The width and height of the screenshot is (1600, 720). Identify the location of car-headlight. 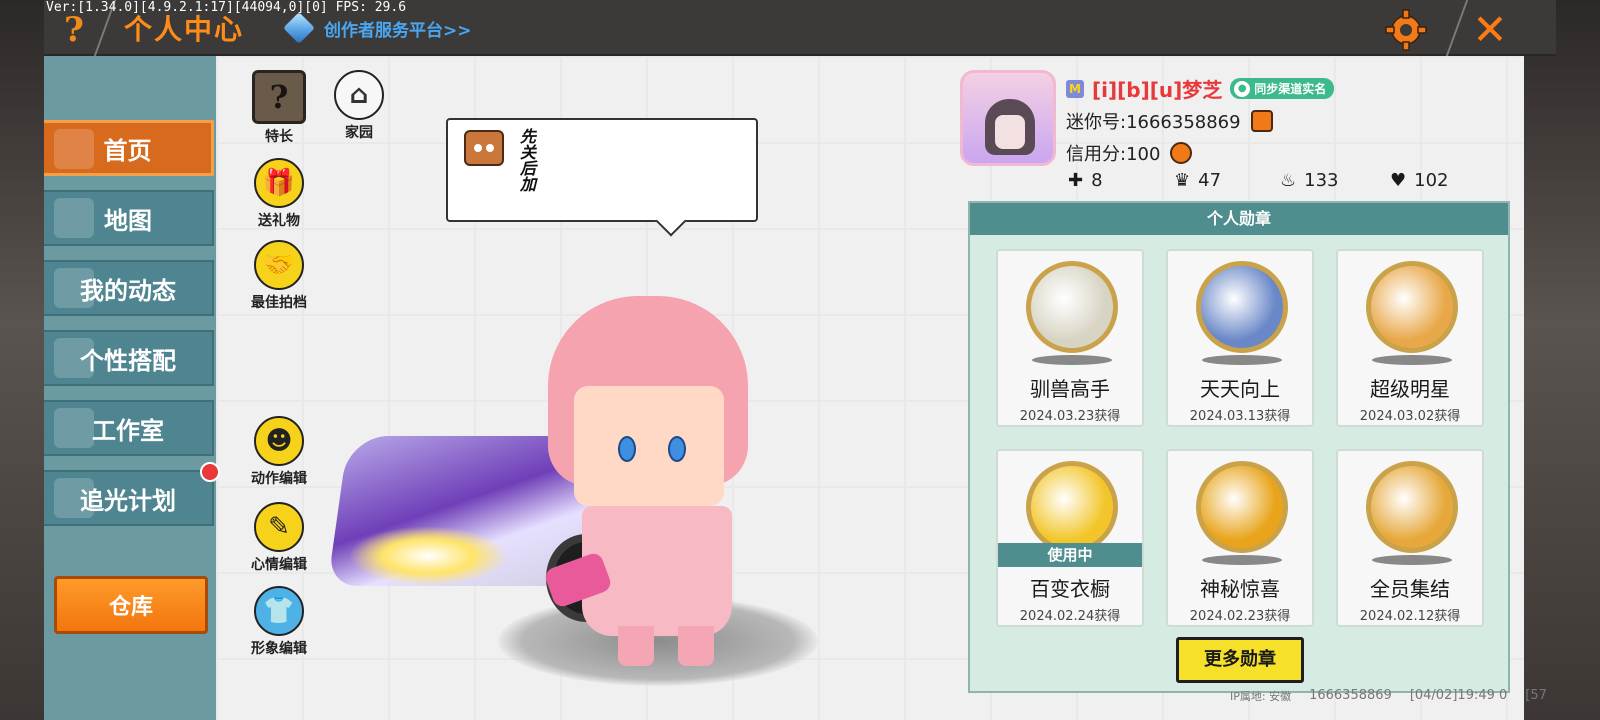
(428, 556).